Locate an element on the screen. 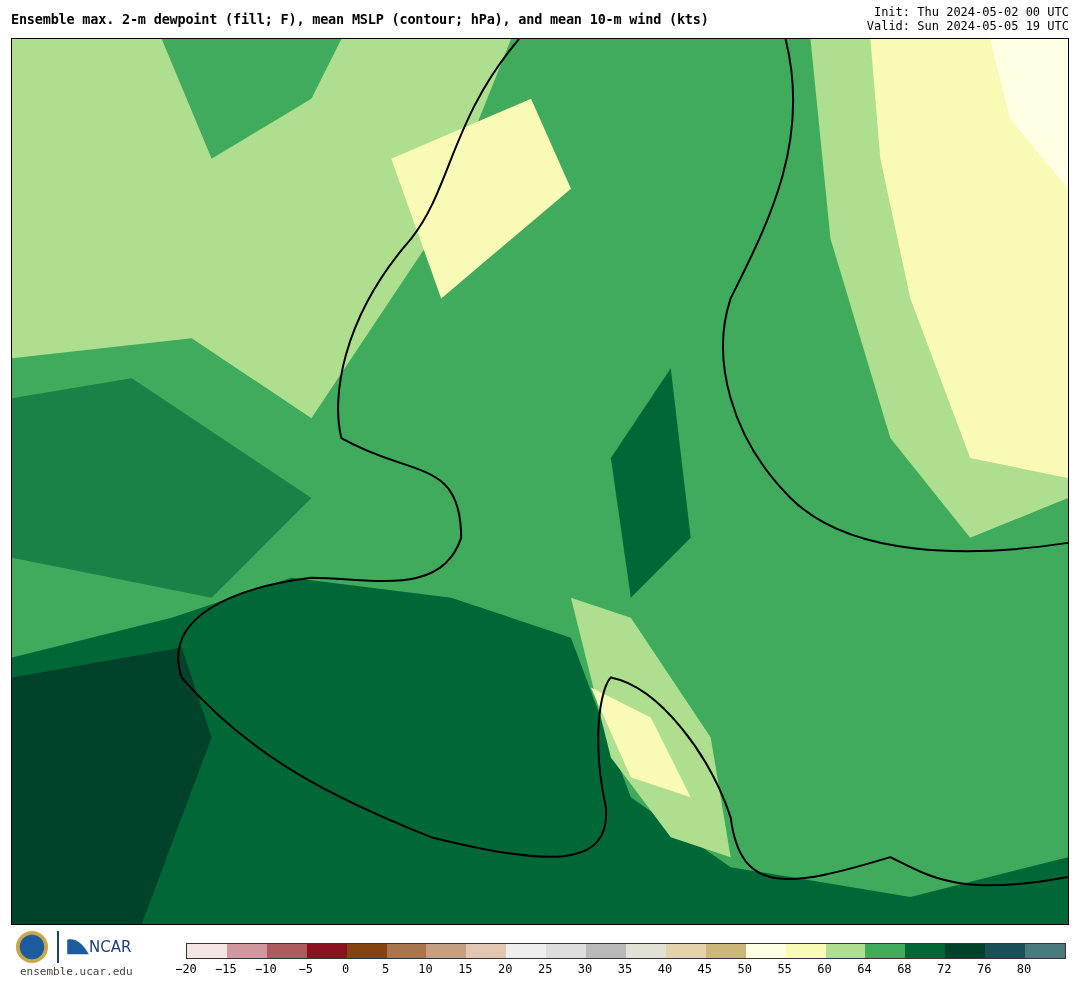 Image resolution: width=1080 pixels, height=988 pixels. tick-label: 72 is located at coordinates (944, 969).